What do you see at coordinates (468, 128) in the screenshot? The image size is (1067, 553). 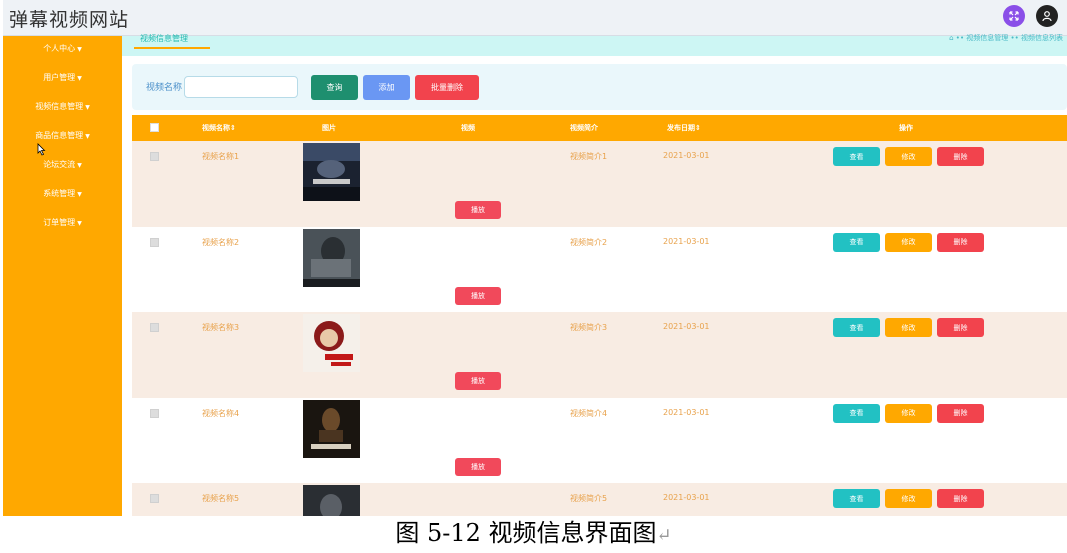 I see `column-header-video: 视频` at bounding box center [468, 128].